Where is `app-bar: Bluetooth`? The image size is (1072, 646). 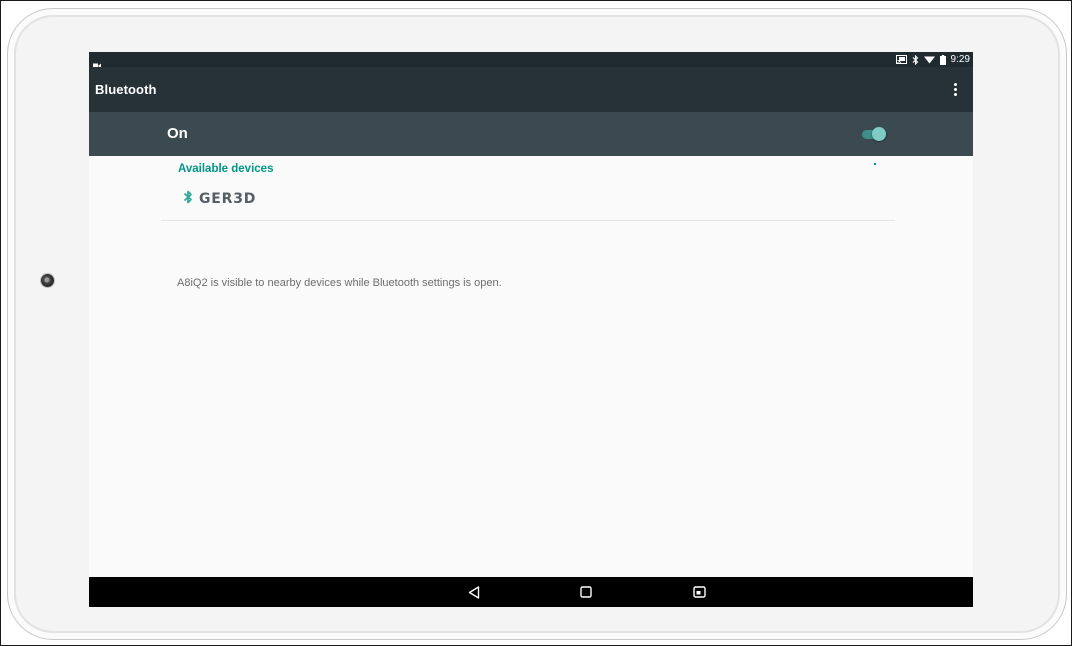 app-bar: Bluetooth is located at coordinates (531, 89).